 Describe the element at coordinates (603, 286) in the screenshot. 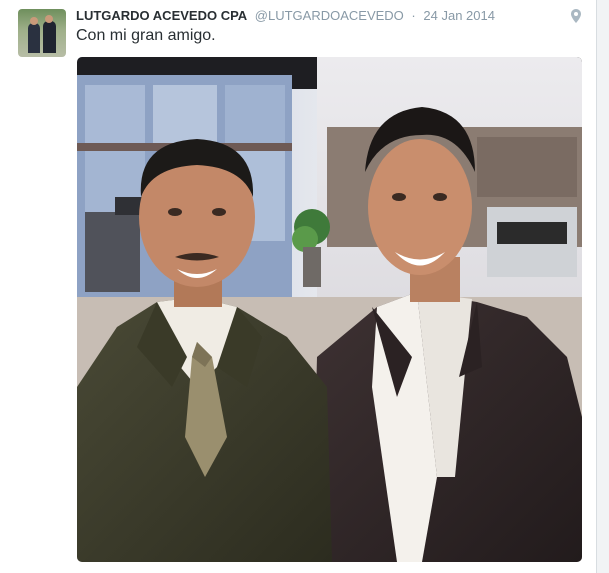

I see `scrollbar` at that location.